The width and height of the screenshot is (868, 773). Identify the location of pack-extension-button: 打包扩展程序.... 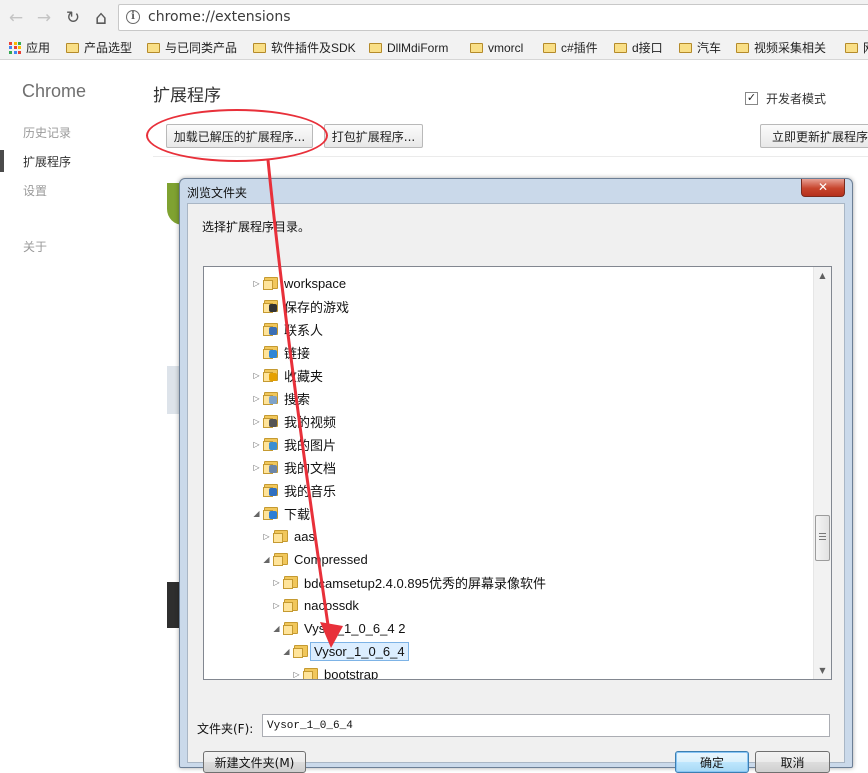
(373, 136).